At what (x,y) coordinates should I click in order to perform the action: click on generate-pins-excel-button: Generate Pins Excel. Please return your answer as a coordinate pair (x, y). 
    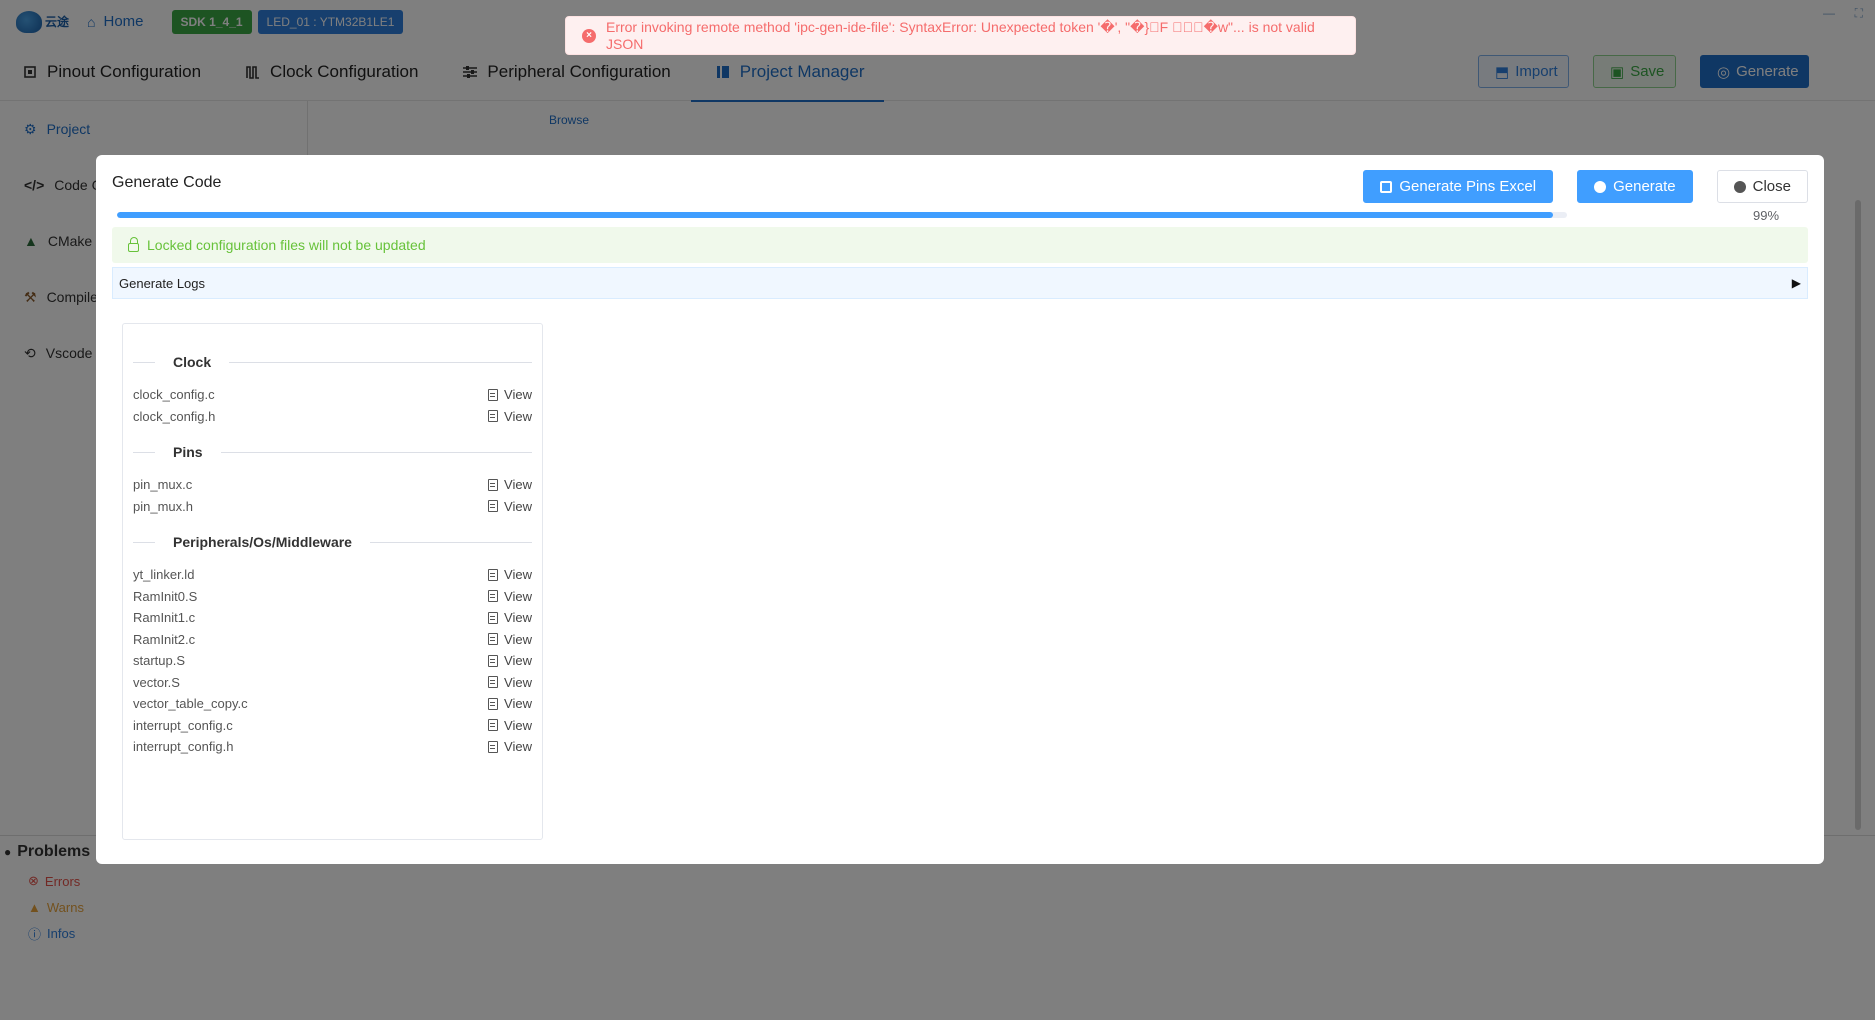
    Looking at the image, I should click on (1458, 186).